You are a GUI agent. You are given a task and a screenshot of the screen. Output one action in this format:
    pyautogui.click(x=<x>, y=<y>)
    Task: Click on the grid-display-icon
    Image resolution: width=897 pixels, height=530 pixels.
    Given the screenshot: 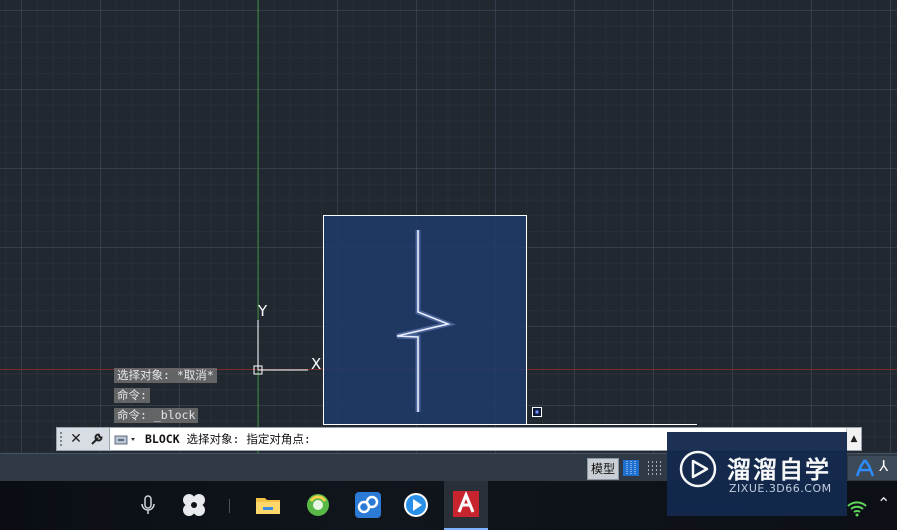 What is the action you would take?
    pyautogui.click(x=631, y=468)
    